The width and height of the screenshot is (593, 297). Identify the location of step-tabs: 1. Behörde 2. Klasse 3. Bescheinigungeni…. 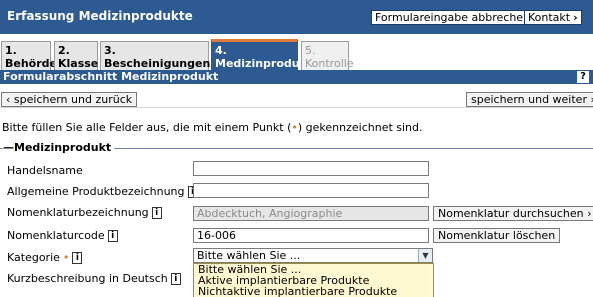
(296, 52).